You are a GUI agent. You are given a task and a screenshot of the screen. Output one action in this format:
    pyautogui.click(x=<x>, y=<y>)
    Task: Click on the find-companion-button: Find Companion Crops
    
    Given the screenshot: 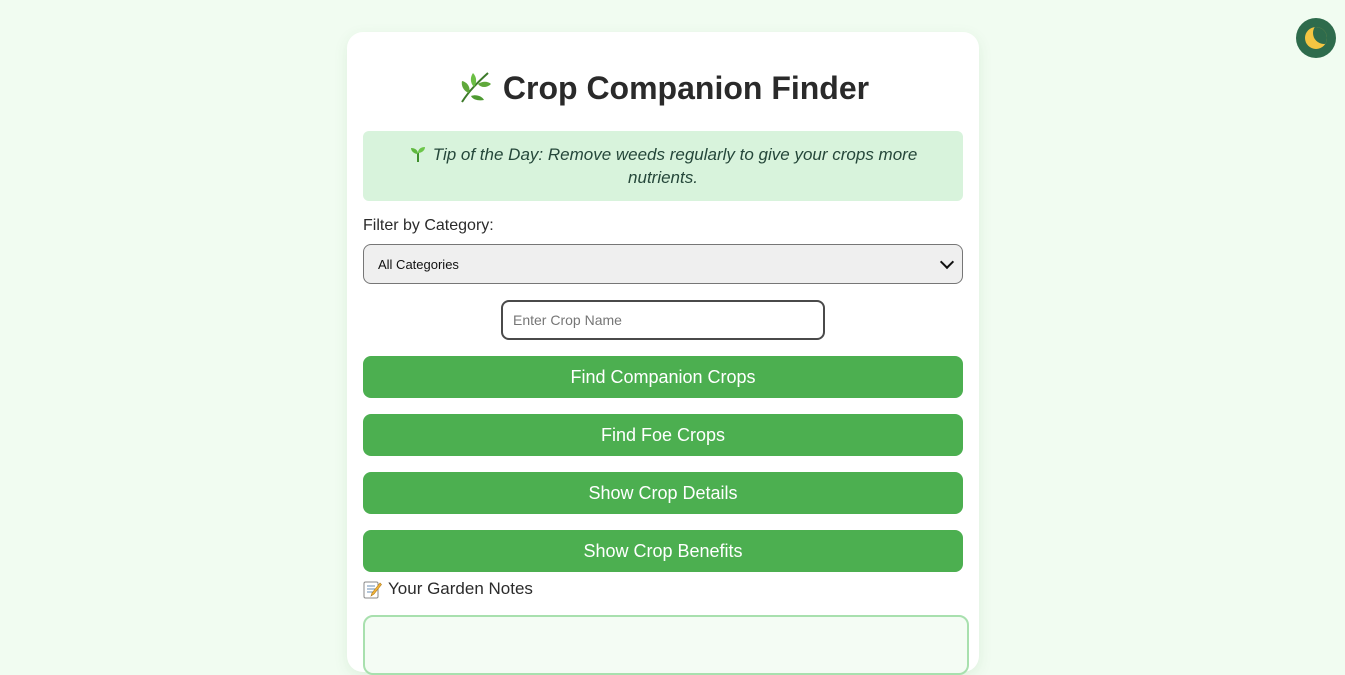 What is the action you would take?
    pyautogui.click(x=663, y=377)
    